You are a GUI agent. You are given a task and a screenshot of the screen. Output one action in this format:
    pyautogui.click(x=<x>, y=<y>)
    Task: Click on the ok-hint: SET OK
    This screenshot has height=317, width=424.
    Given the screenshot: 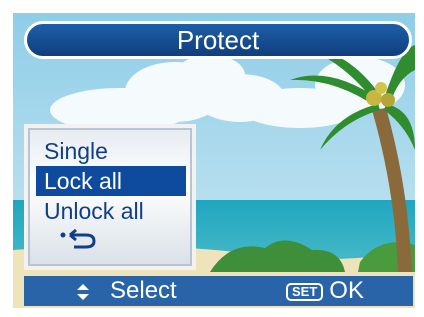 What is the action you would take?
    pyautogui.click(x=325, y=291)
    